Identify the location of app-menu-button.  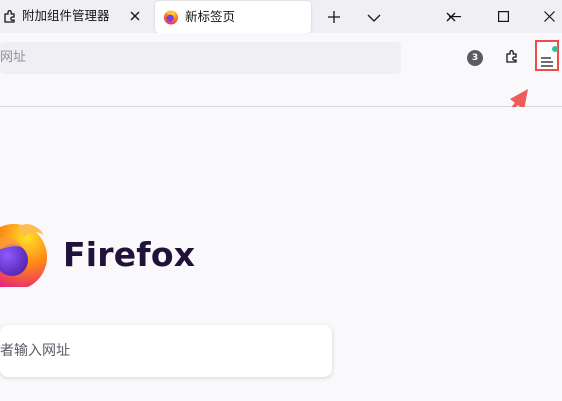
(547, 55).